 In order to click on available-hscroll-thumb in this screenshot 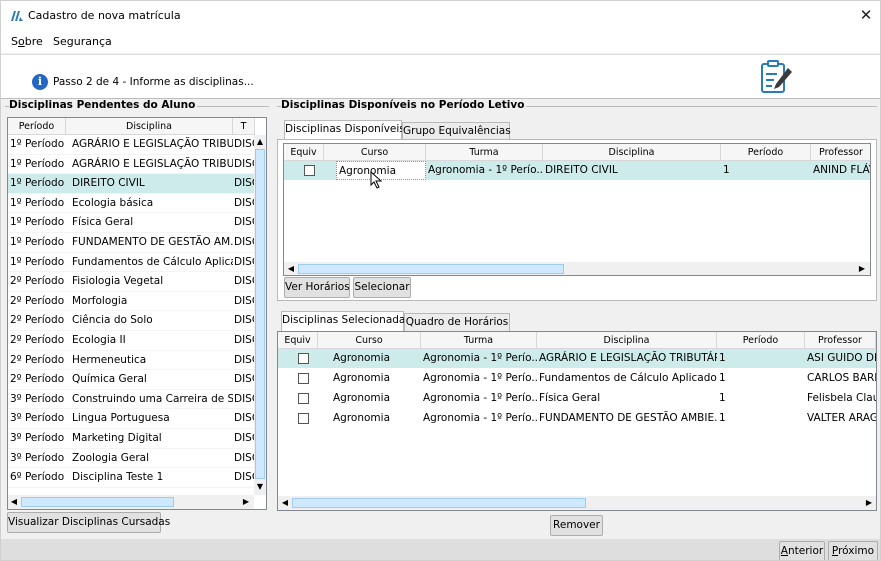, I will do `click(431, 269)`.